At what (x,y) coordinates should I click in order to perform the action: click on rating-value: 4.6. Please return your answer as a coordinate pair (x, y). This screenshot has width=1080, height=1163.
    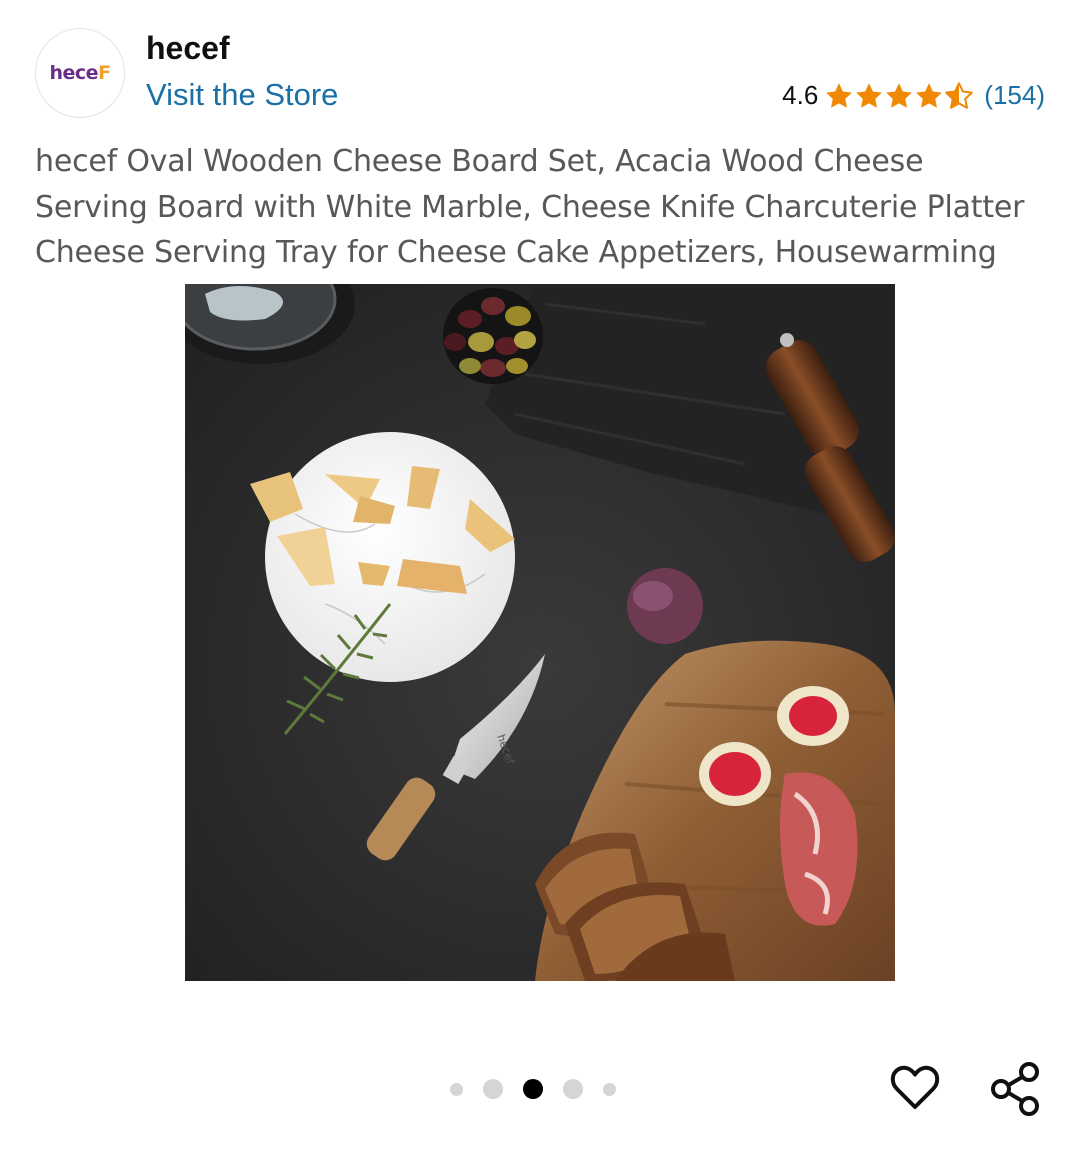
    Looking at the image, I should click on (800, 95).